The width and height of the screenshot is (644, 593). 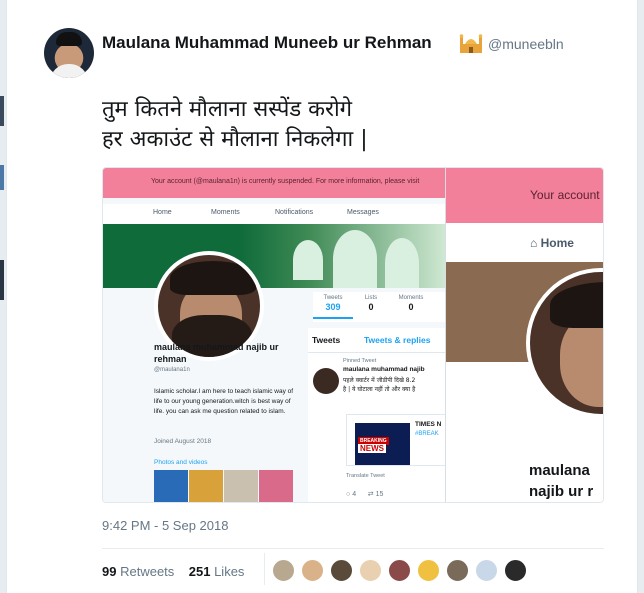 What do you see at coordinates (428, 424) in the screenshot?
I see `news-card-title: TIMES N` at bounding box center [428, 424].